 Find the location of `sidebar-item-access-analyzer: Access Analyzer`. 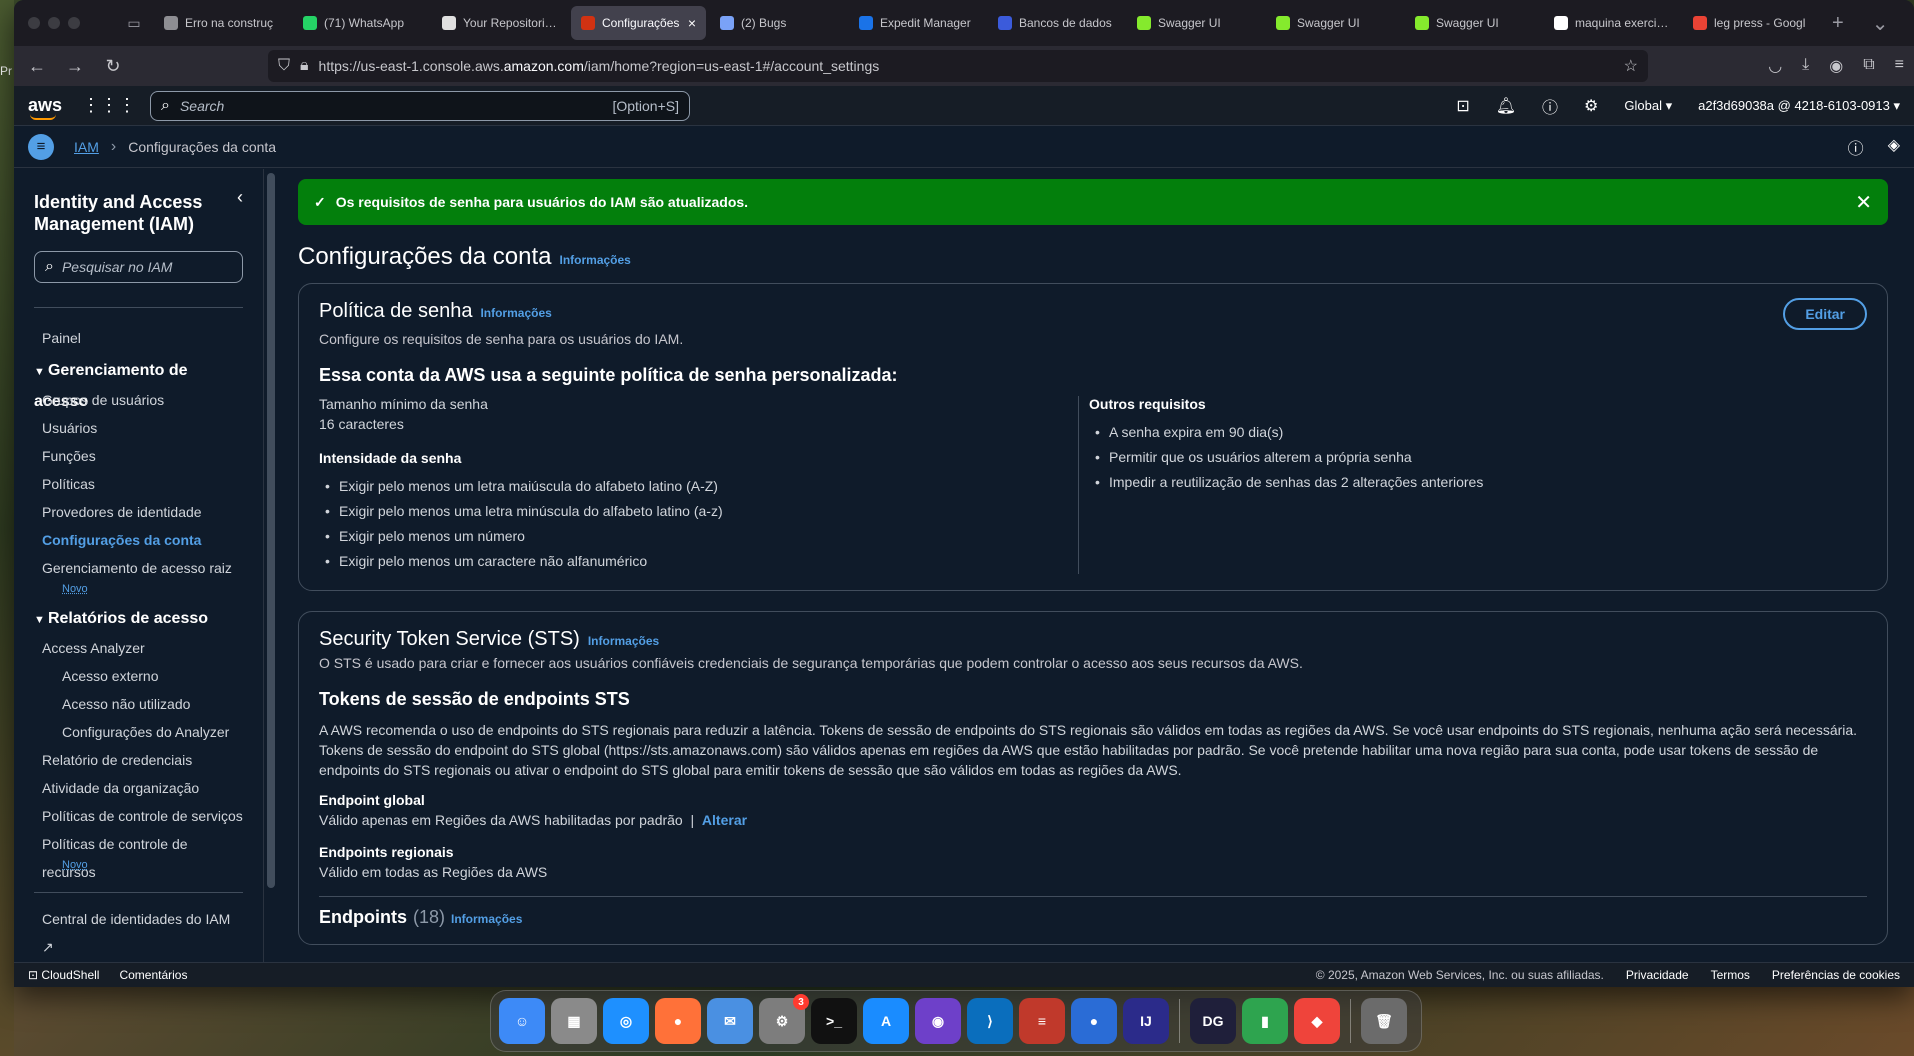

sidebar-item-access-analyzer: Access Analyzer is located at coordinates (138, 648).